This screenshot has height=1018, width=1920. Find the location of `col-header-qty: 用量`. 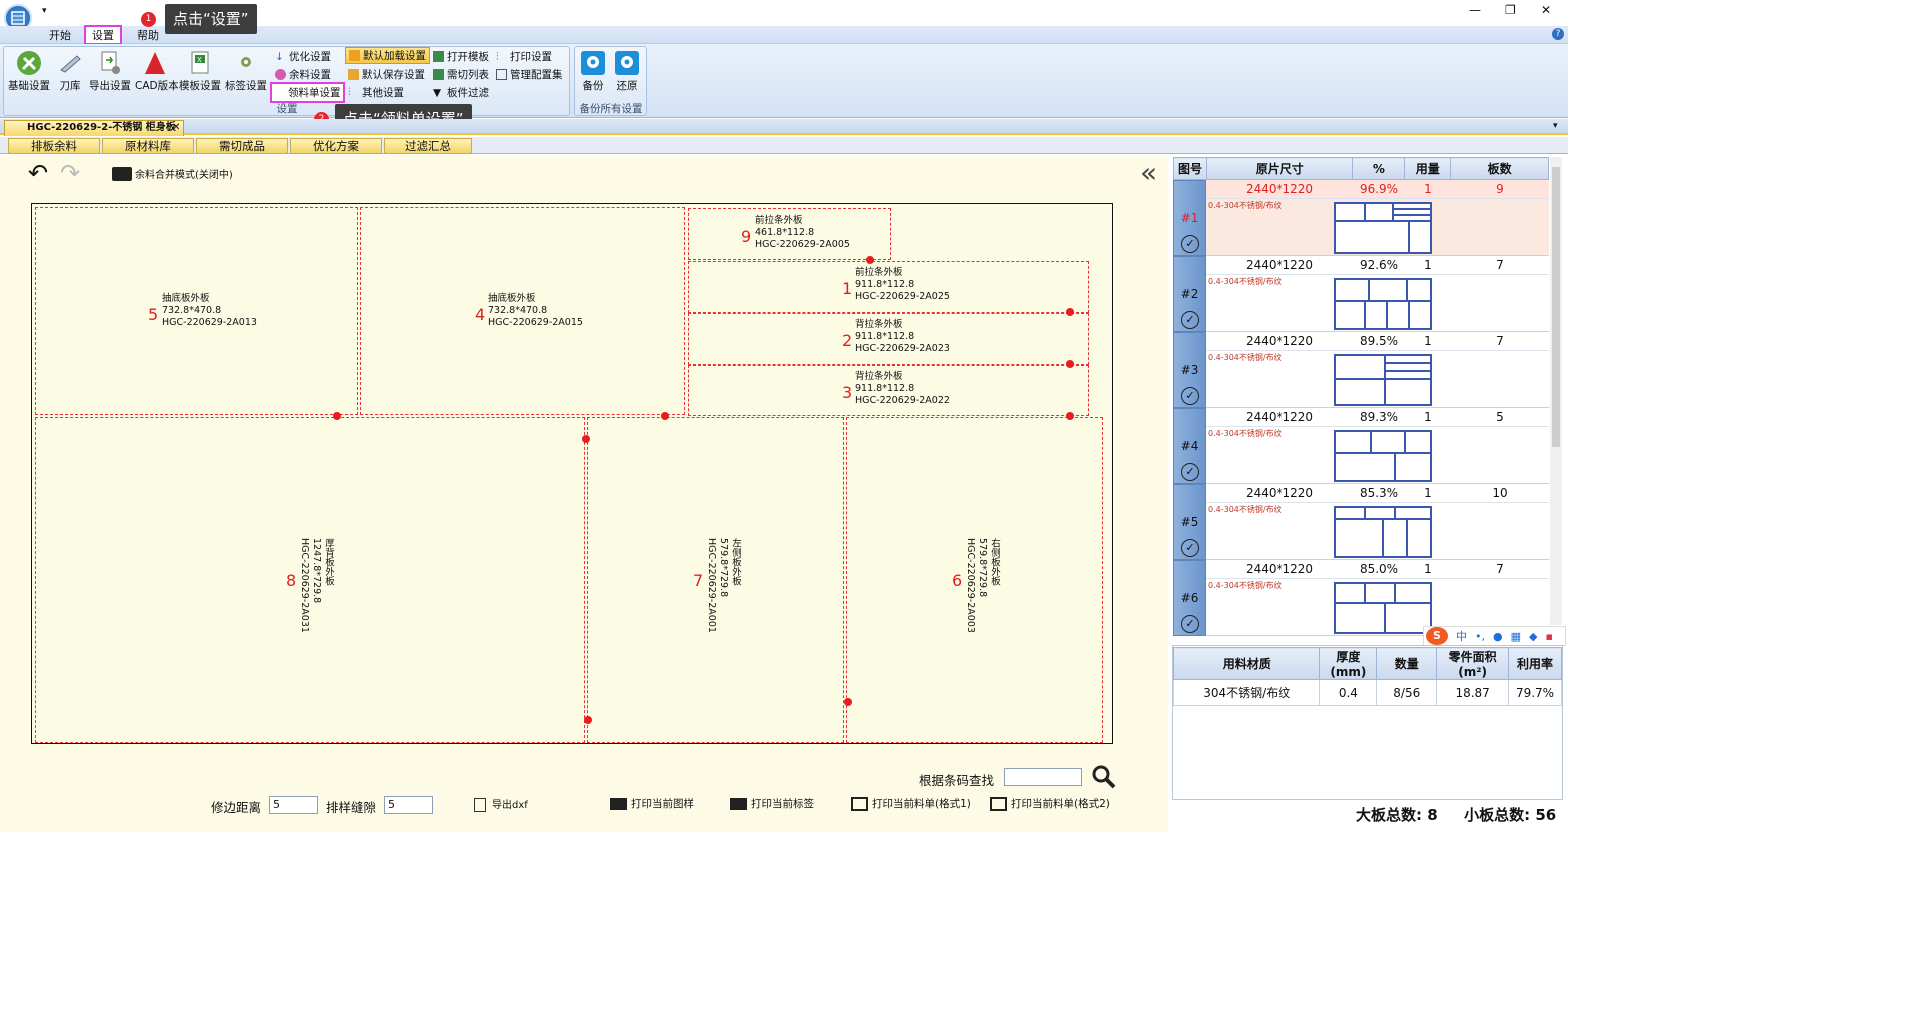

col-header-qty: 用量 is located at coordinates (1428, 168).